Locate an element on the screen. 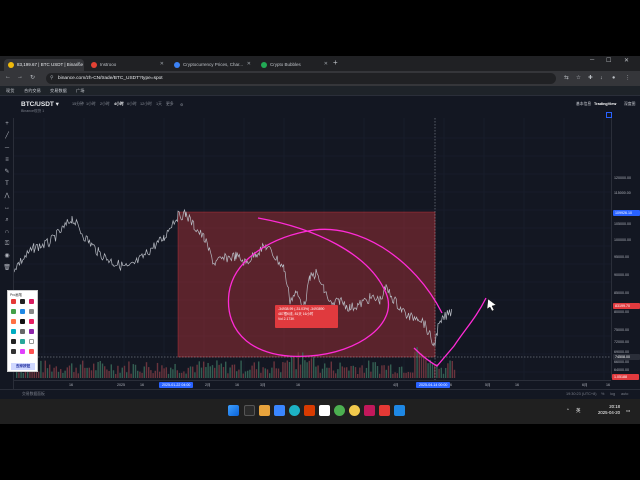  timeframe-1d: 1天 is located at coordinates (159, 104).